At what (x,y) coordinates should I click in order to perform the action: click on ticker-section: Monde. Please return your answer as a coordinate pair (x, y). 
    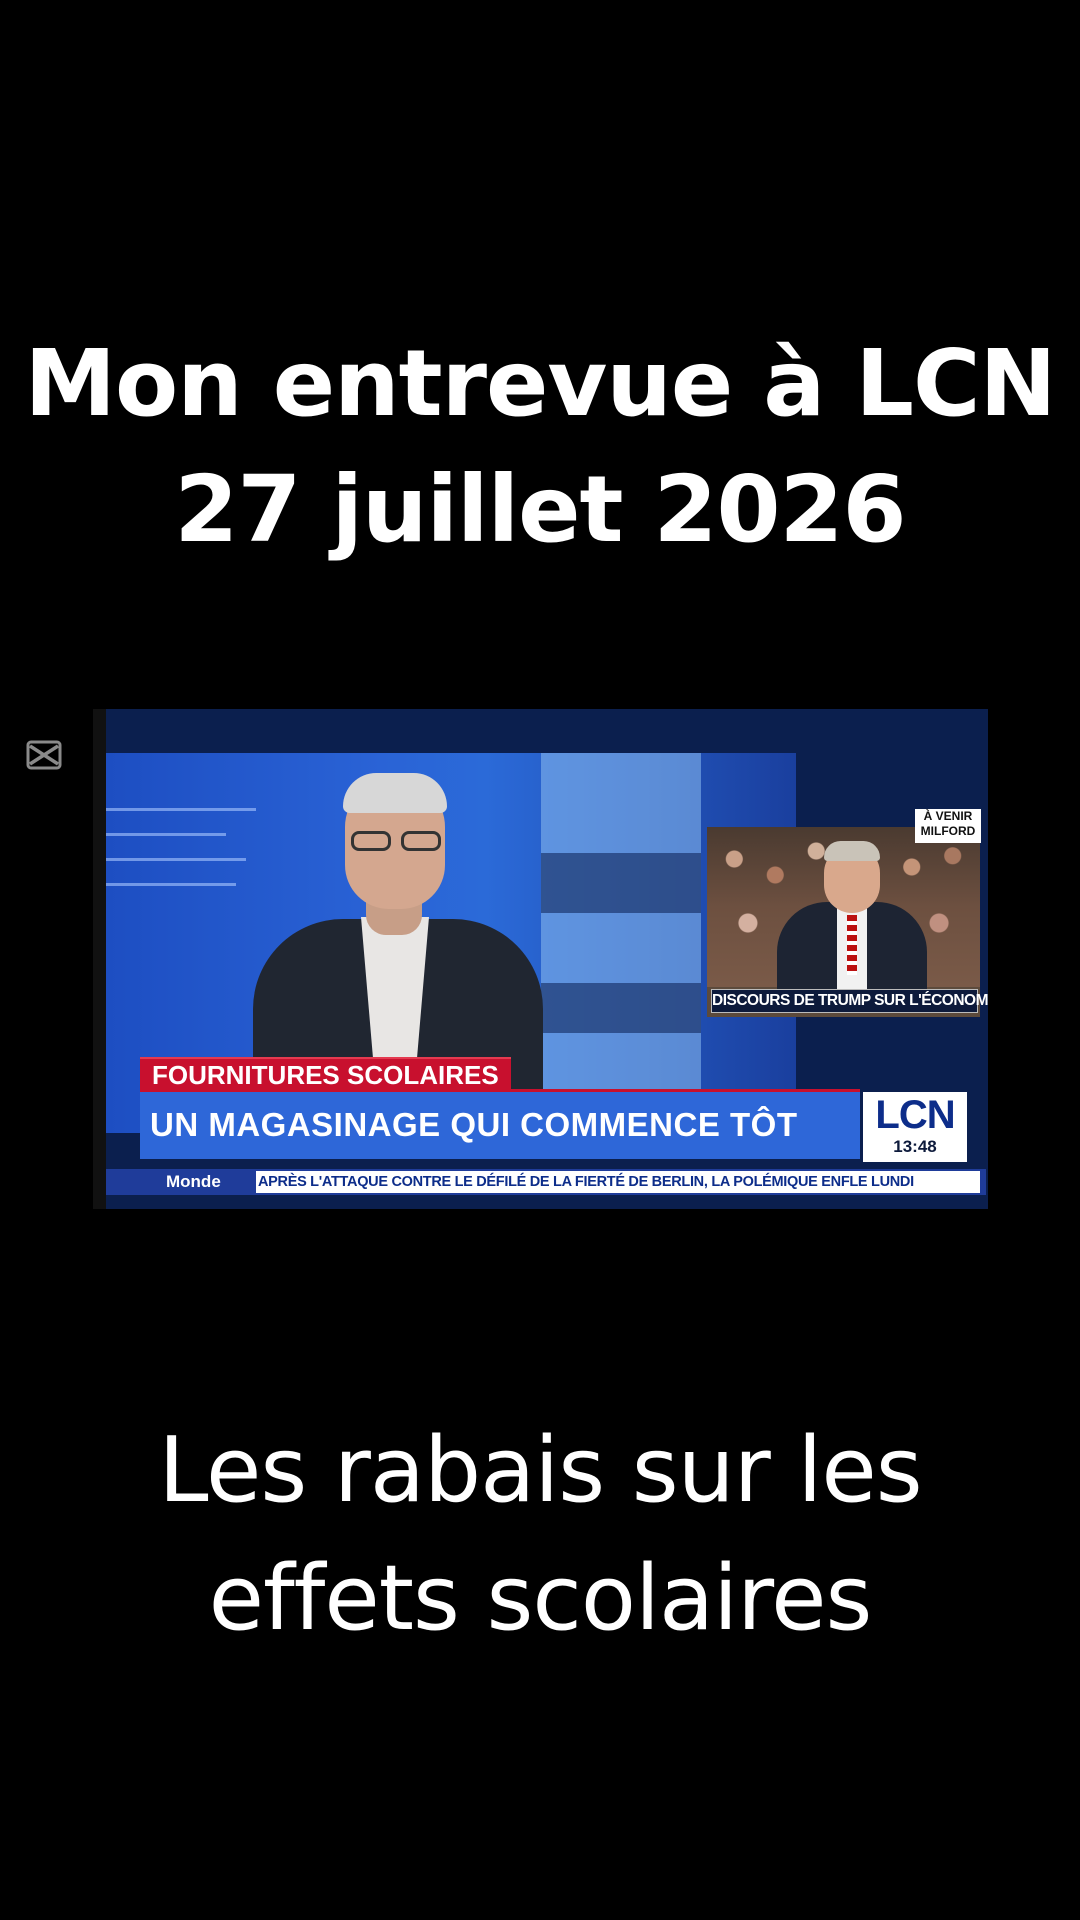
    Looking at the image, I should click on (193, 1181).